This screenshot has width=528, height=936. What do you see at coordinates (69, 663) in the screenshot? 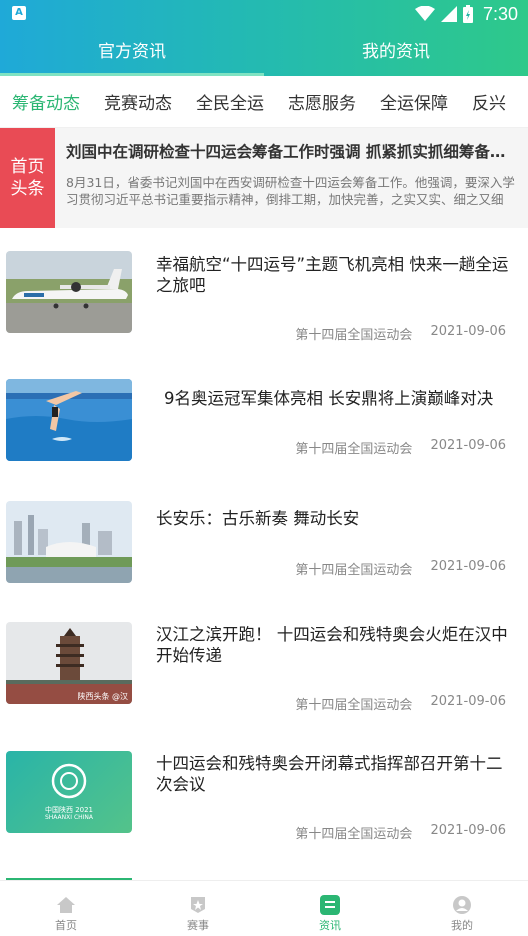
I see `news-thumbnail-tower: 陕西头条 @汉` at bounding box center [69, 663].